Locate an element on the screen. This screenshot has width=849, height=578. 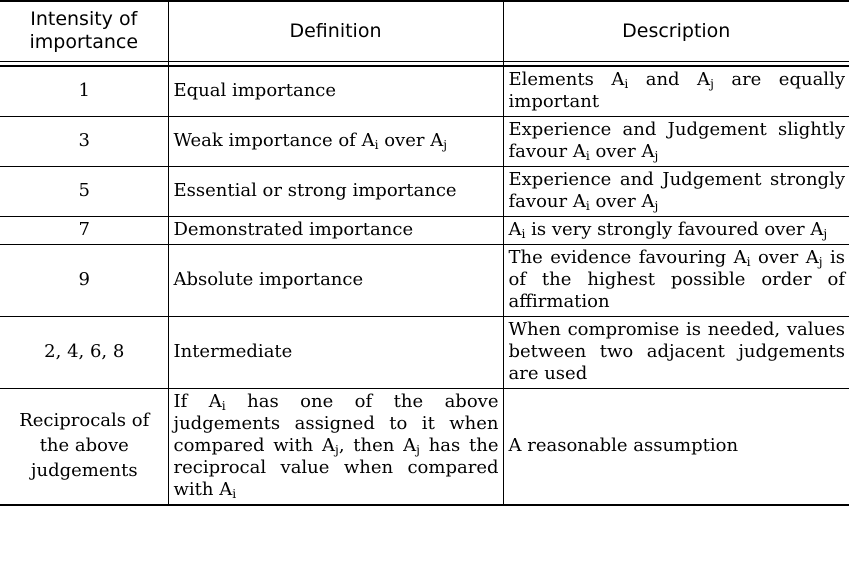
cell-intensity: 5 is located at coordinates (84, 191).